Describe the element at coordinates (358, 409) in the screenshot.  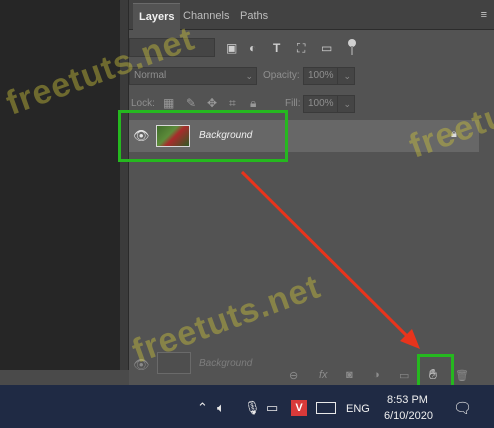
I see `language-indicator: ENG` at that location.